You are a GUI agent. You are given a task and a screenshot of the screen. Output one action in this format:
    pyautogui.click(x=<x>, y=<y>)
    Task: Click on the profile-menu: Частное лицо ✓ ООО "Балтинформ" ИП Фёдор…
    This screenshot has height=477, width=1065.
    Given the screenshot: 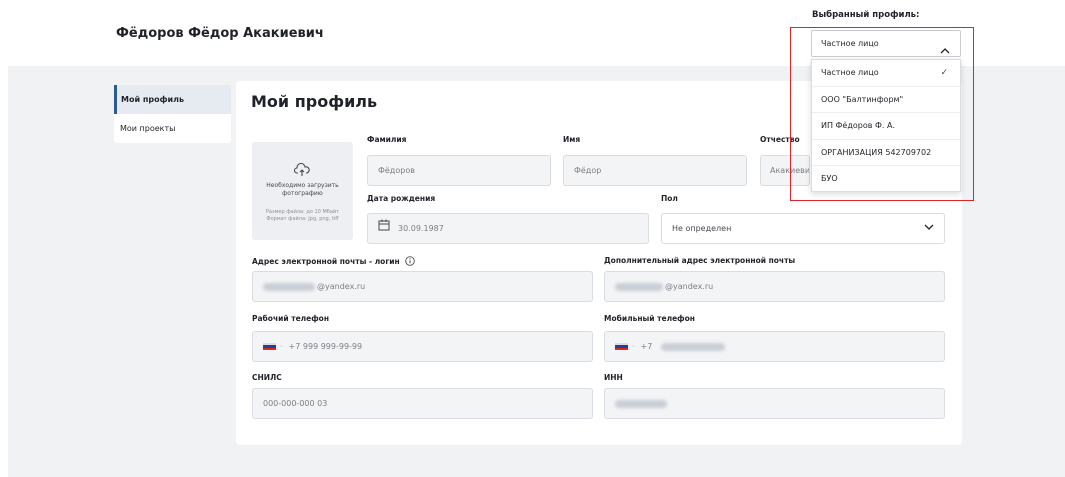 What is the action you would take?
    pyautogui.click(x=886, y=125)
    